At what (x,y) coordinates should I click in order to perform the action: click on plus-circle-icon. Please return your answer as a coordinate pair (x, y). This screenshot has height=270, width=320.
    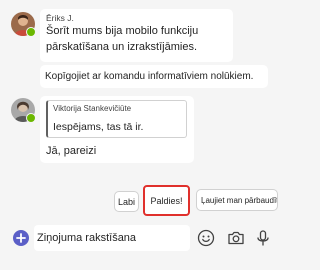
    Looking at the image, I should click on (21, 238).